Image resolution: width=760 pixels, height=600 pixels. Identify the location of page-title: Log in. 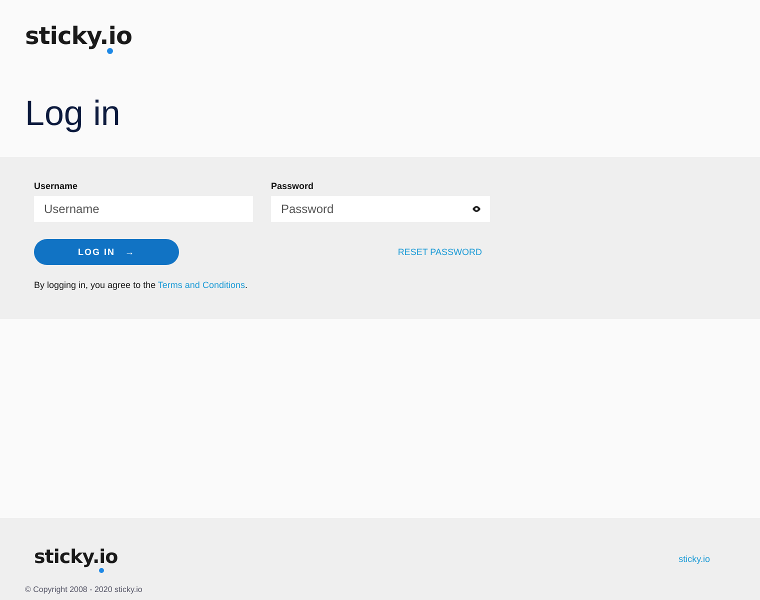
(72, 114).